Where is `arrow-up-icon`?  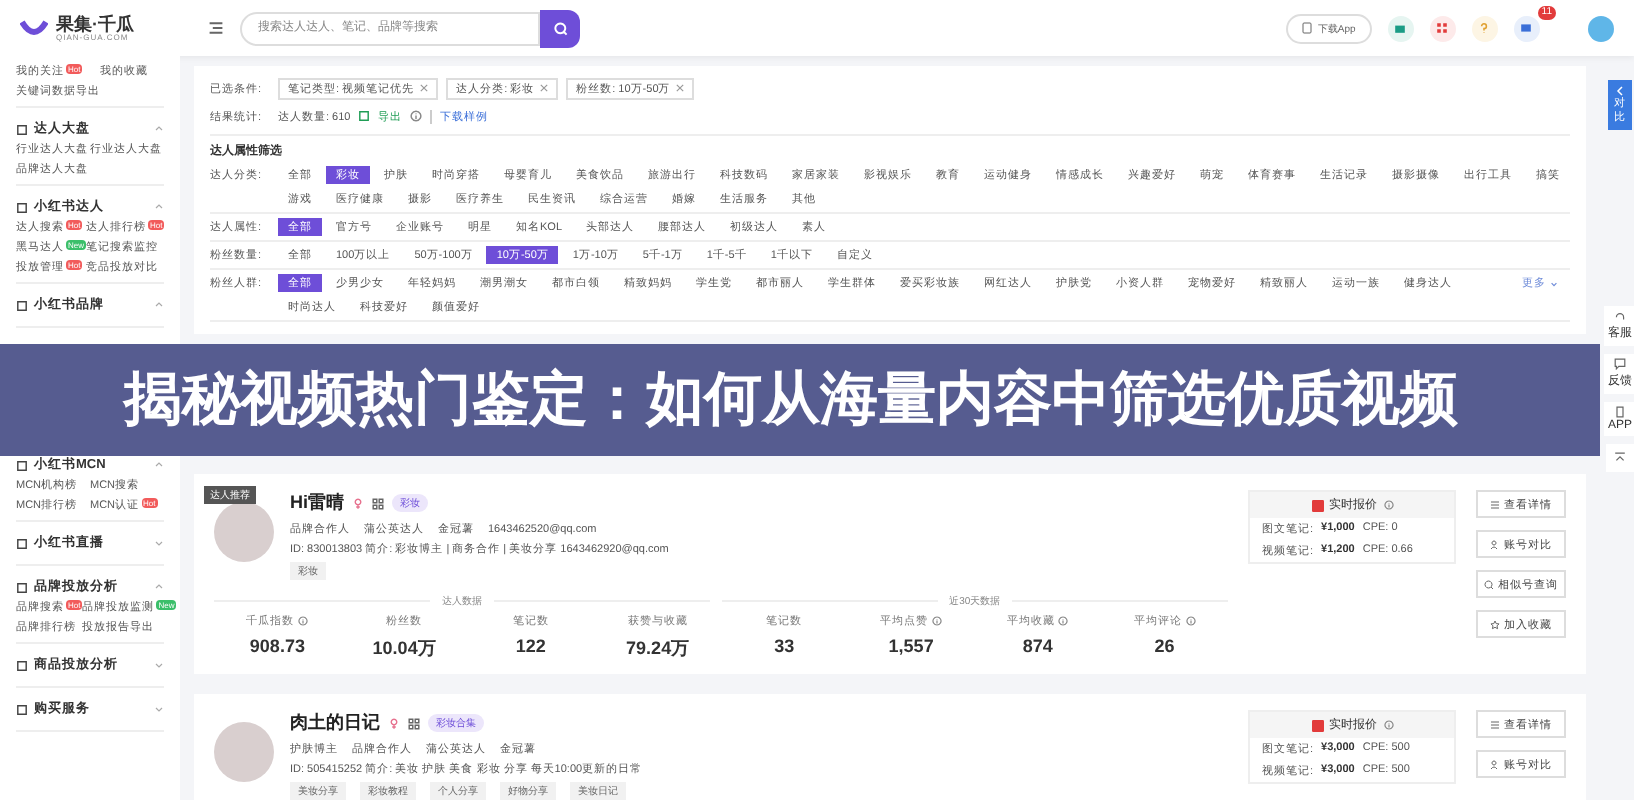
arrow-up-icon is located at coordinates (1620, 458).